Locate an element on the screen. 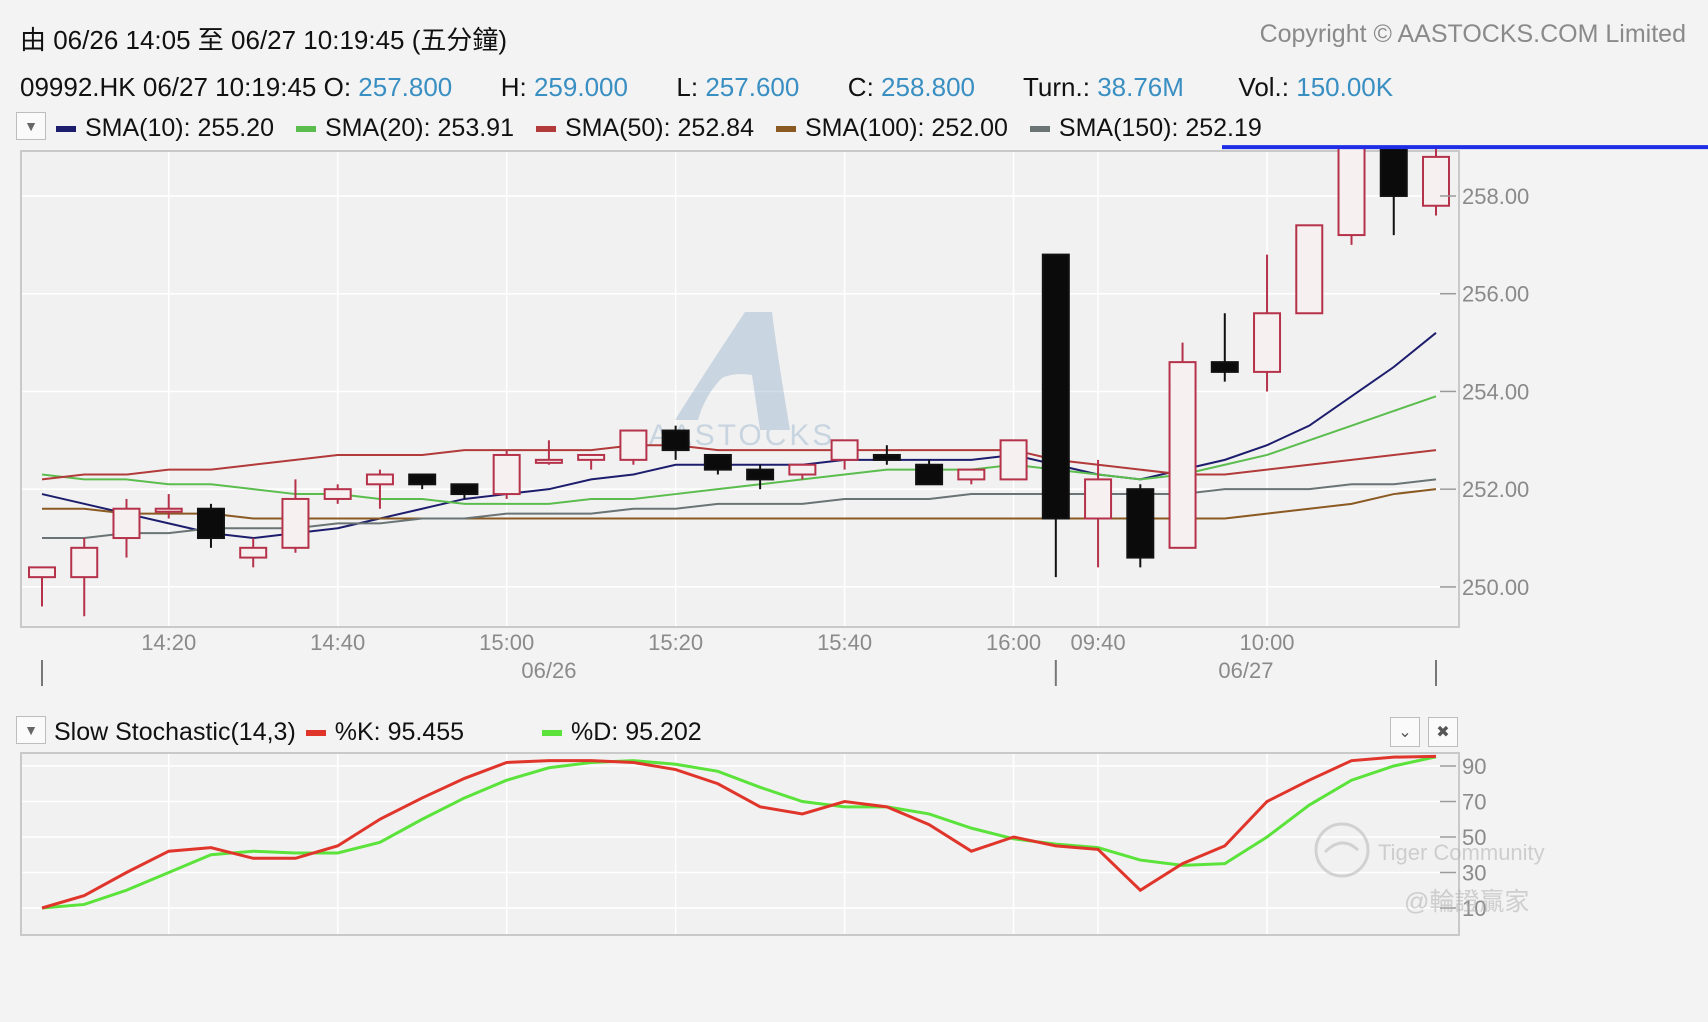 The image size is (1708, 1022). stoch-title: Slow Stochastic(14,3) is located at coordinates (175, 732).